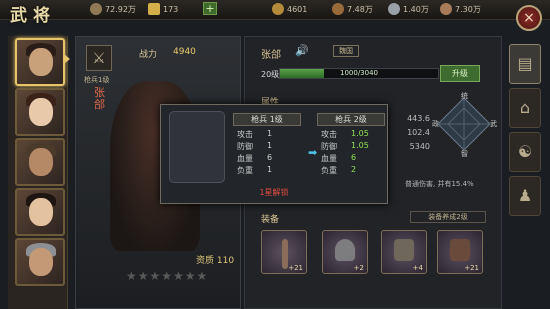 This screenshot has width=550, height=309. I want to click on quality: 资质 110, so click(215, 261).